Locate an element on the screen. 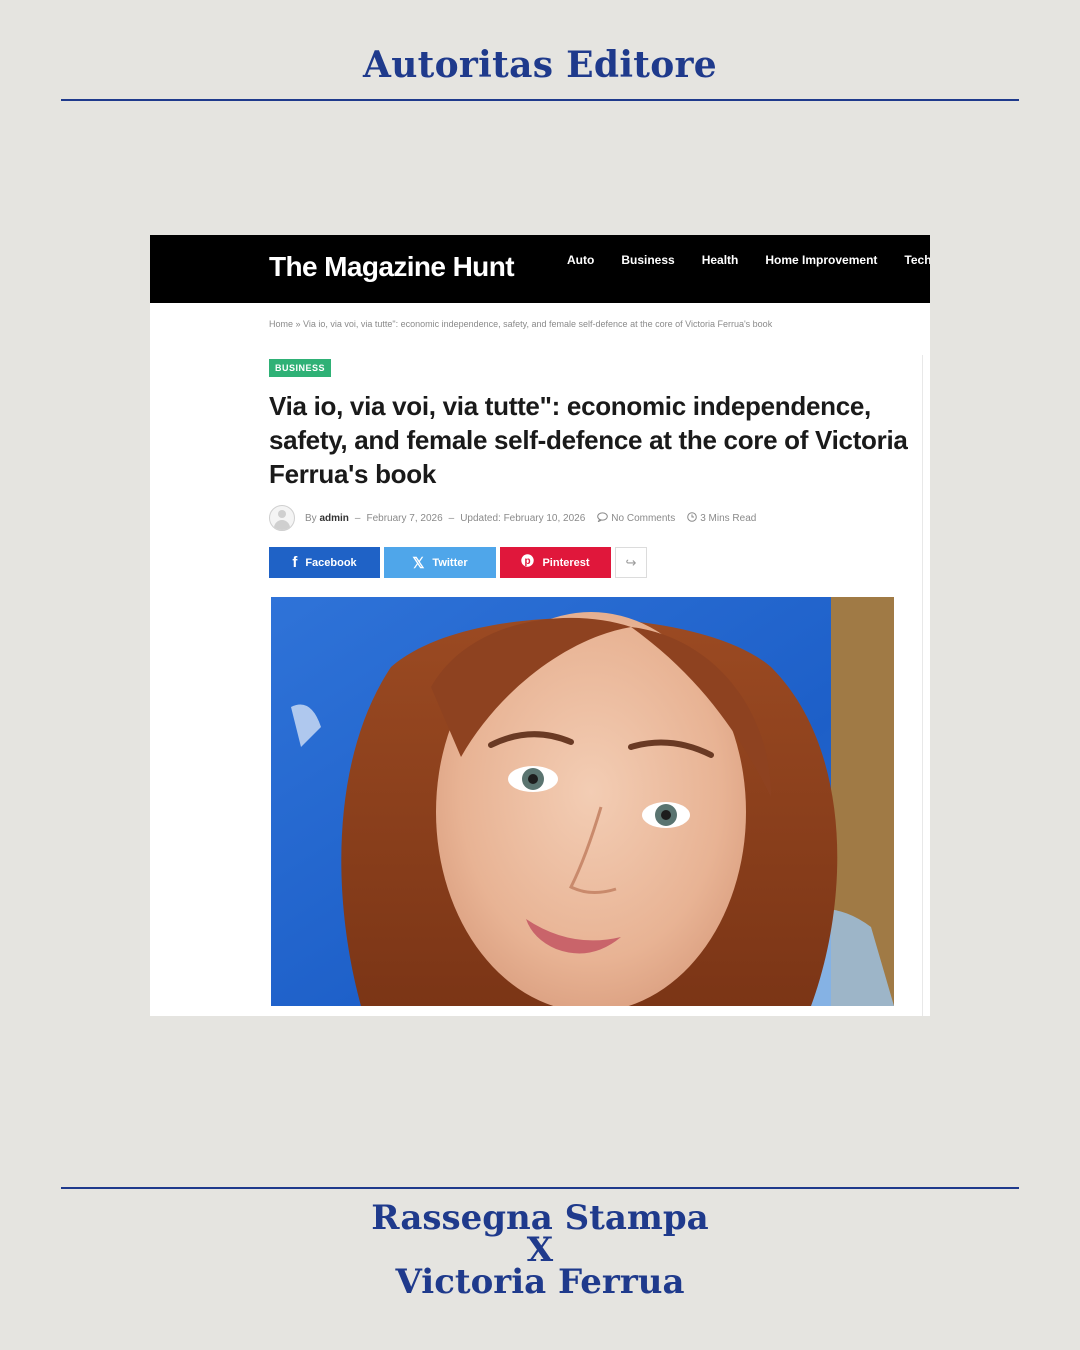 This screenshot has height=1350, width=1080. footer-line-3: Victoria Ferrua is located at coordinates (540, 1282).